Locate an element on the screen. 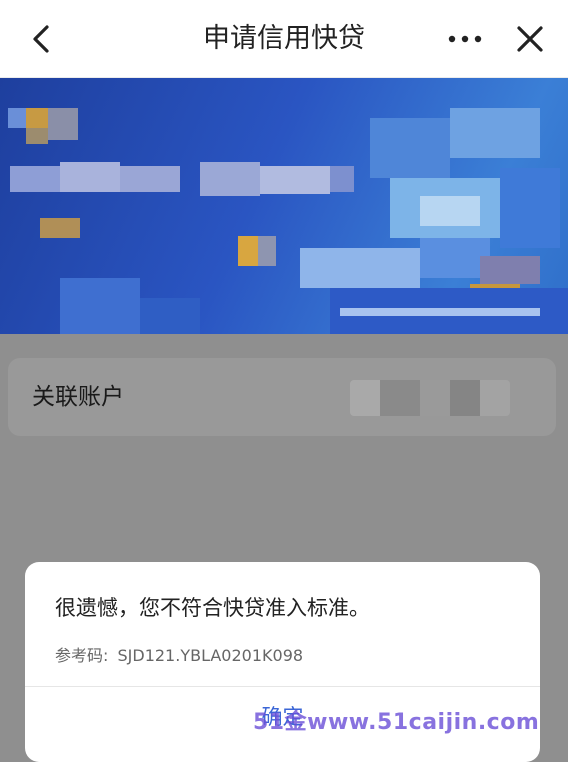 The image size is (568, 762). navbar: 申请信用快贷 is located at coordinates (284, 39).